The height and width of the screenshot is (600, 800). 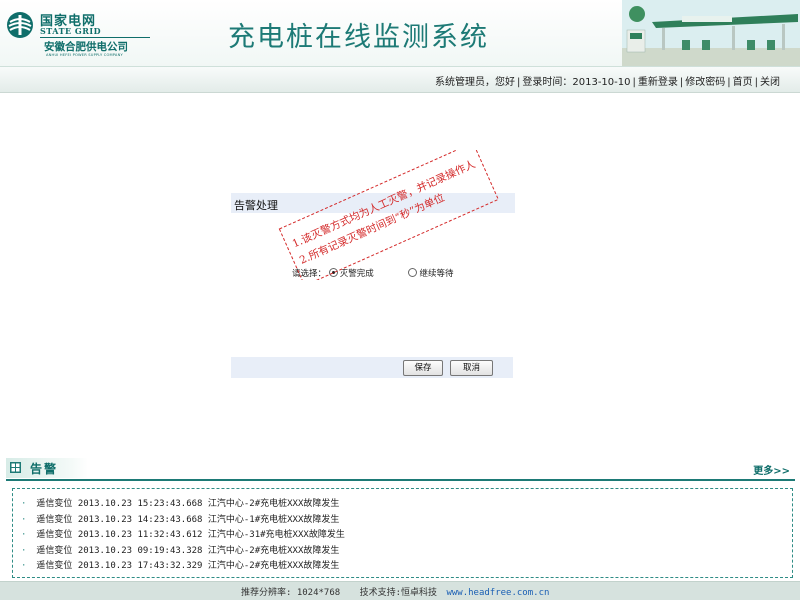 I want to click on footer-resolution: 推荐分辨率: 1024*768, so click(x=291, y=593).